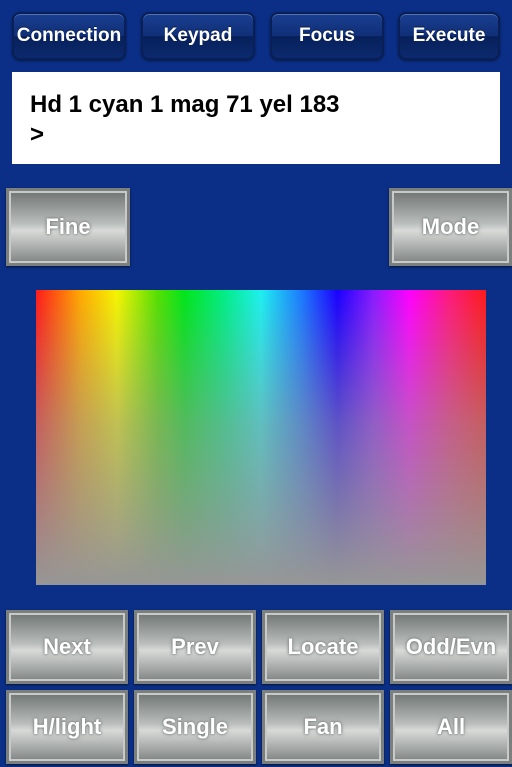  I want to click on prev-button: Prev, so click(195, 647).